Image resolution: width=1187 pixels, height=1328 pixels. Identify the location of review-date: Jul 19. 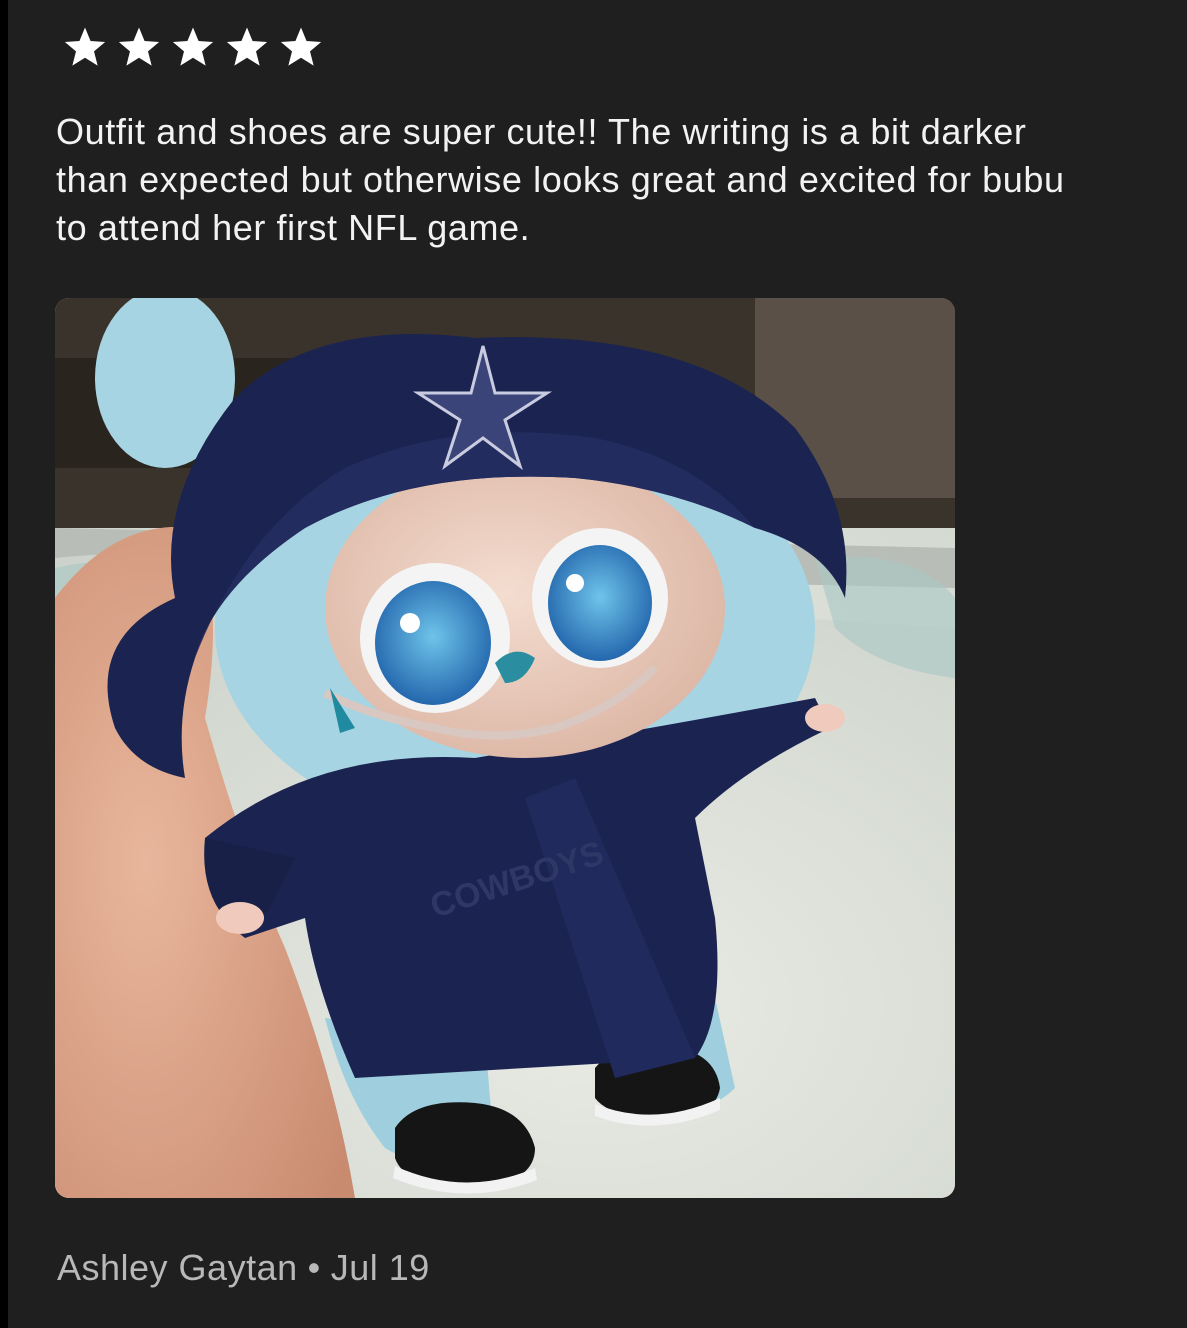
(380, 1267).